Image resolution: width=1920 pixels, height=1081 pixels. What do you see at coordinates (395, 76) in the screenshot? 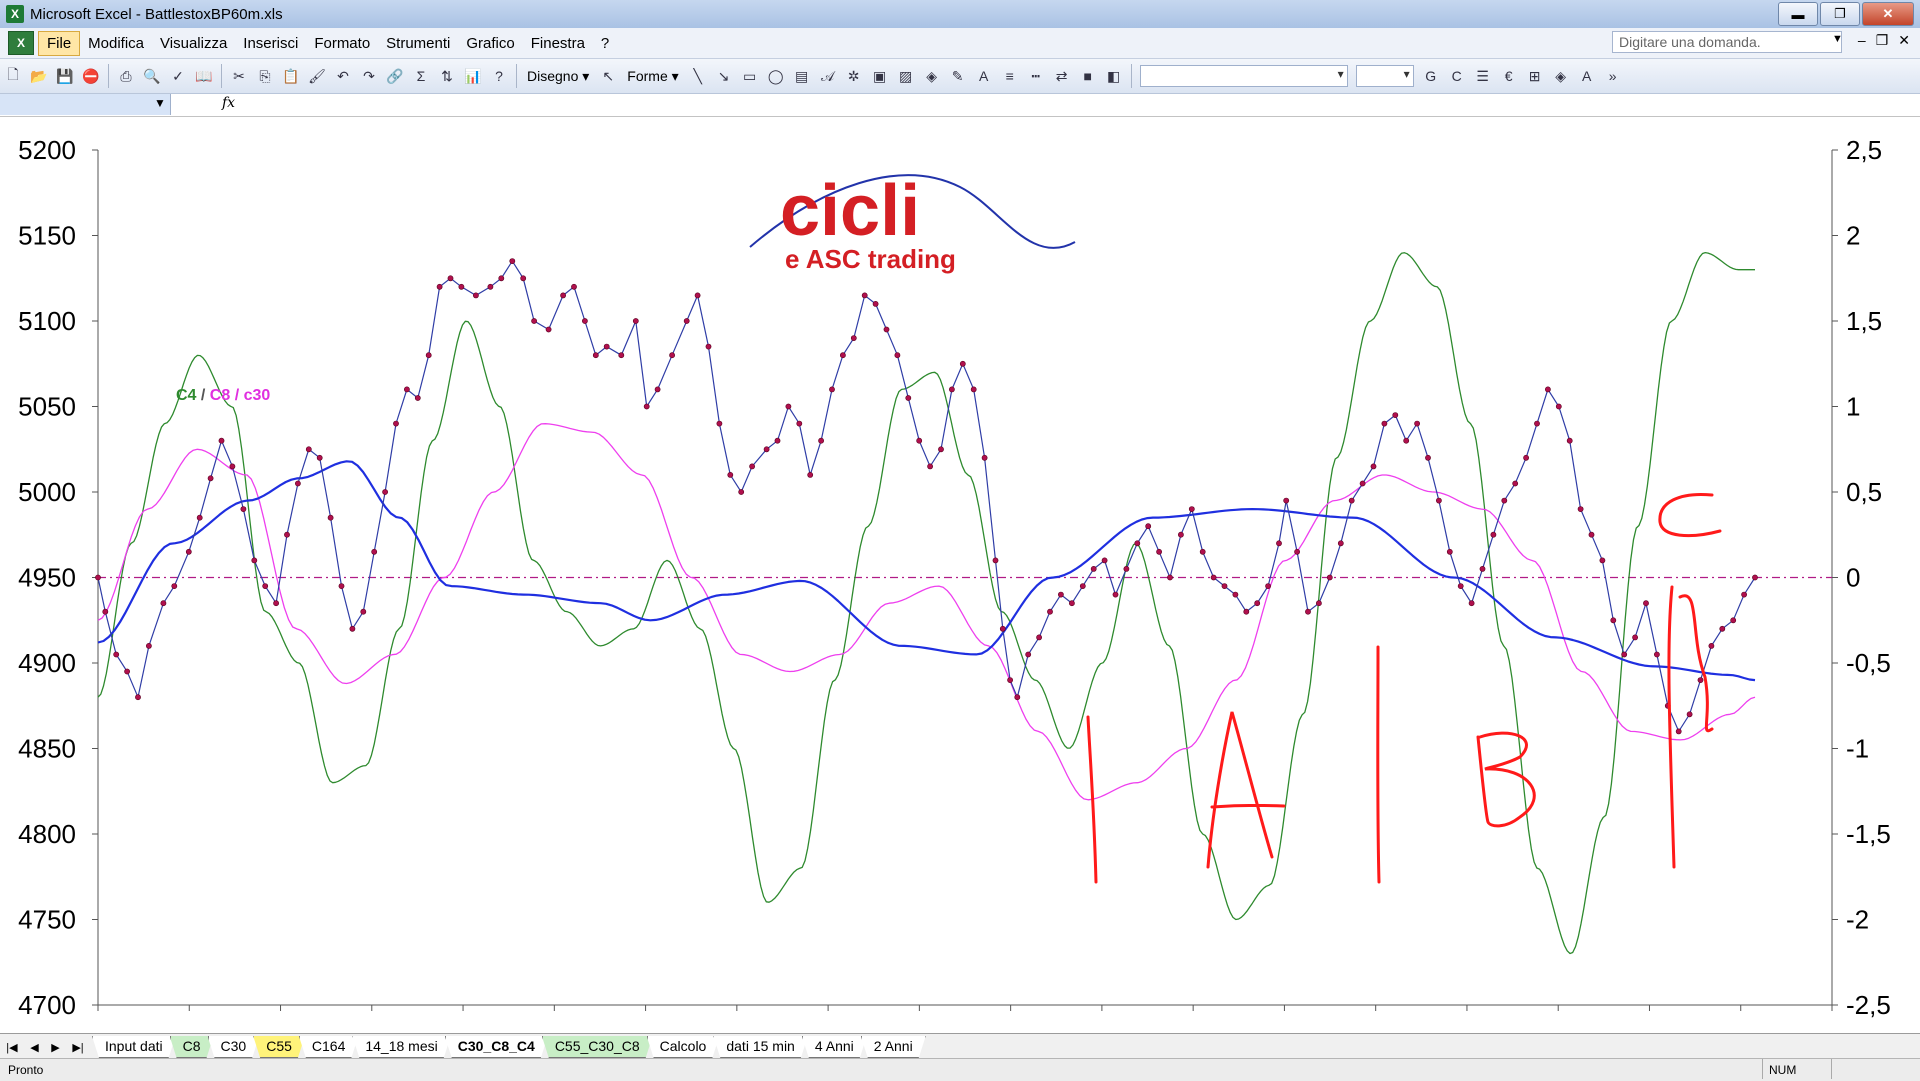
I see `hyperlink-icon: 🔗` at bounding box center [395, 76].